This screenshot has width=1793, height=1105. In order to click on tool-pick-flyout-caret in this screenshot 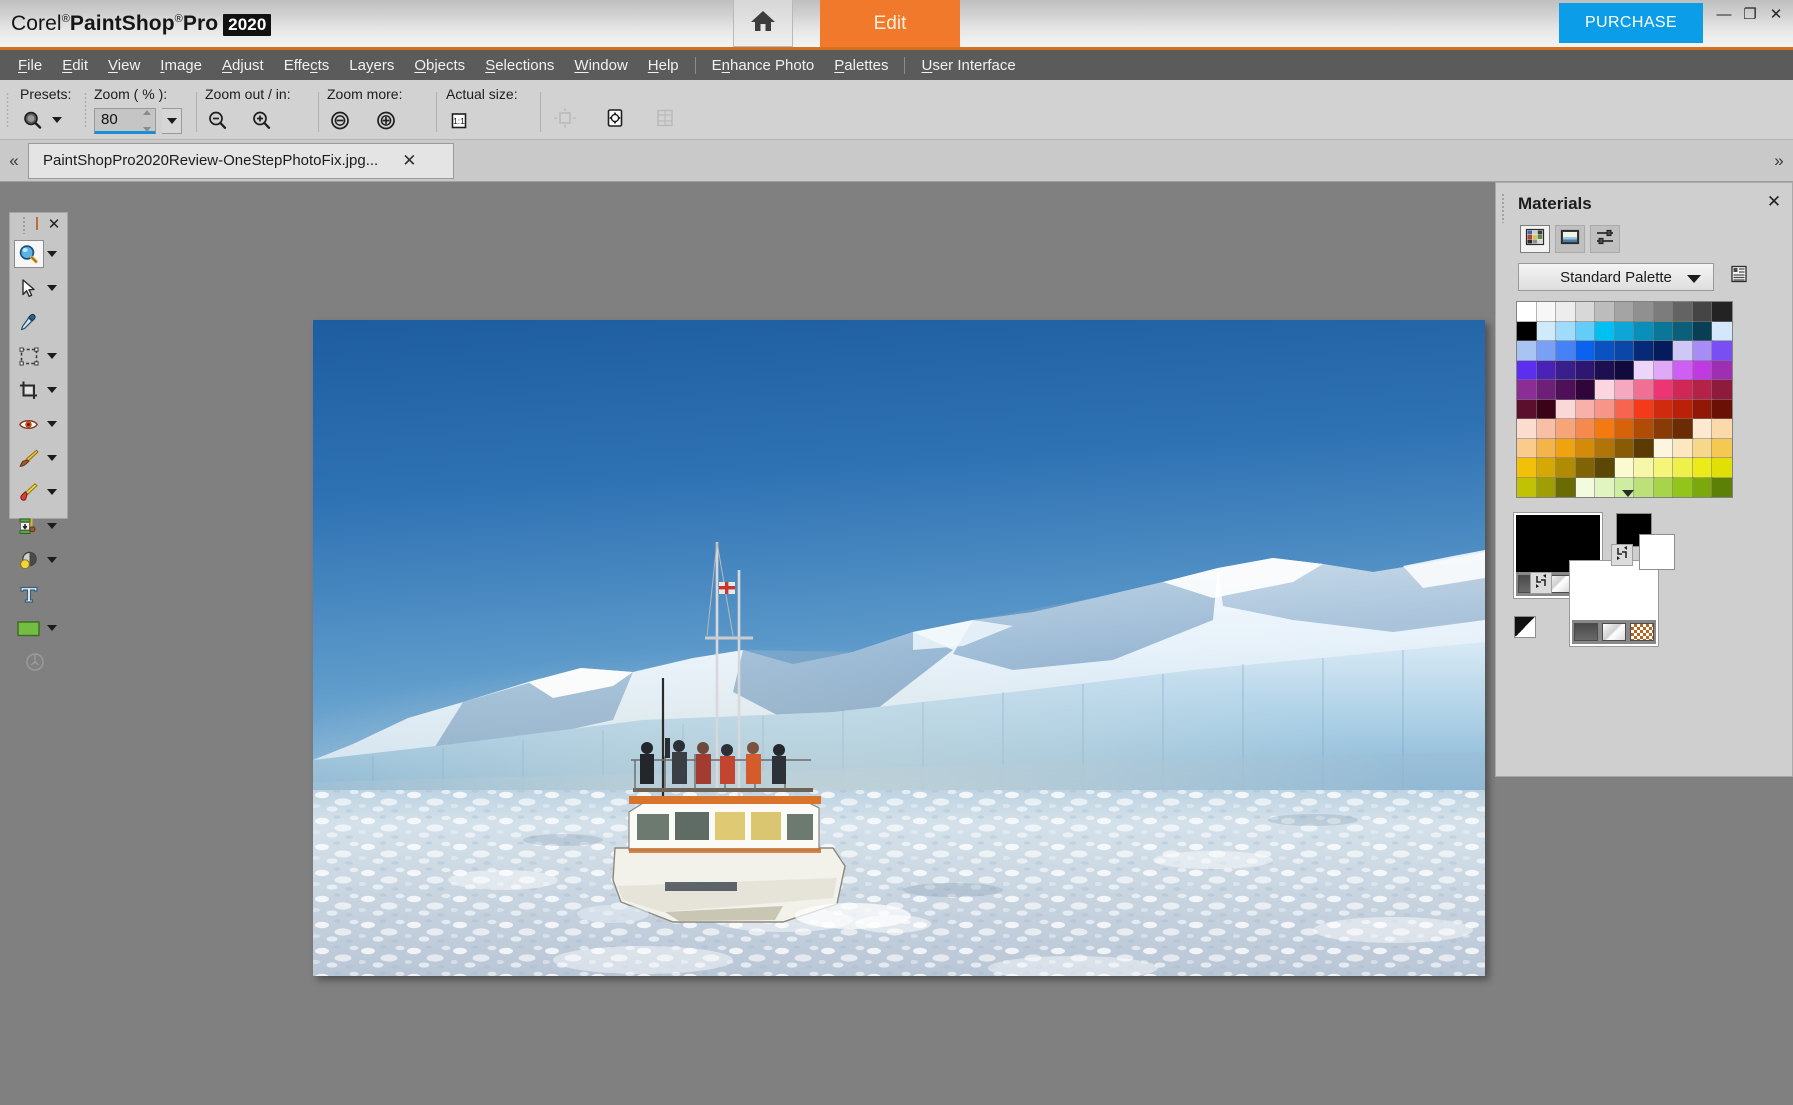, I will do `click(52, 288)`.